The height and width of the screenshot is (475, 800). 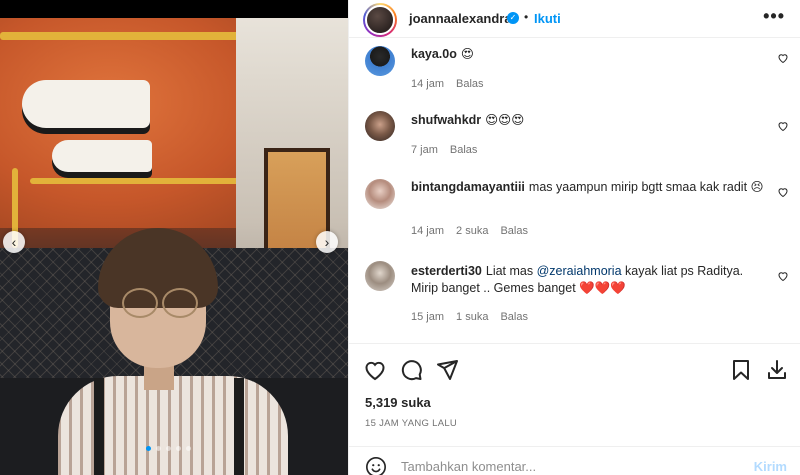 I want to click on comment-meta: 14 jam 2 suka Balas, so click(x=469, y=231).